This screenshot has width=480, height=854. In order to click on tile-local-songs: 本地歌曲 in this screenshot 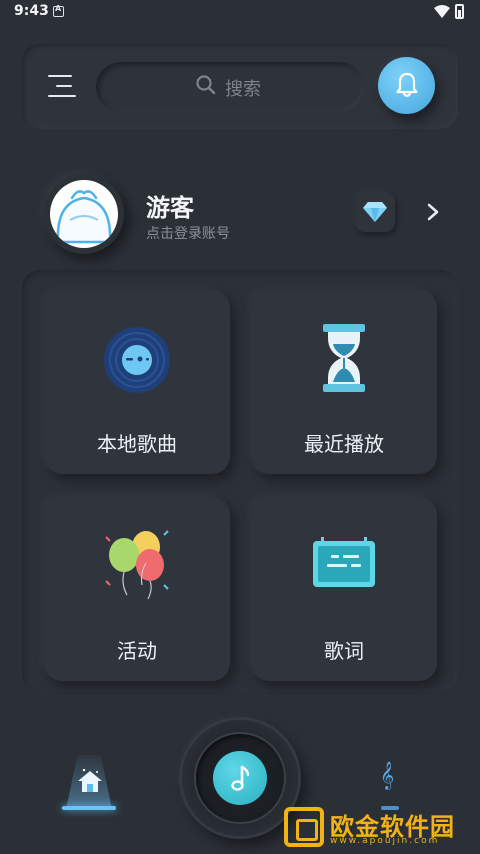, I will do `click(137, 382)`.